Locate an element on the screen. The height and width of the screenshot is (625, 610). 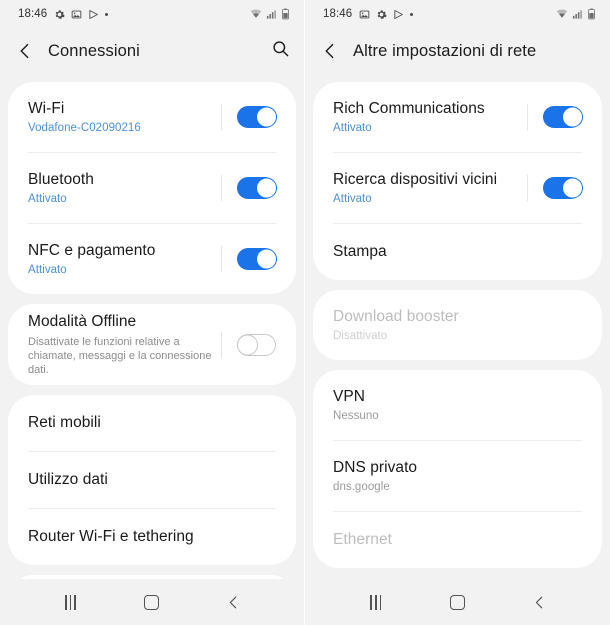
setting-row-router-tethering: Router Wi-Fi e tethering is located at coordinates (152, 537).